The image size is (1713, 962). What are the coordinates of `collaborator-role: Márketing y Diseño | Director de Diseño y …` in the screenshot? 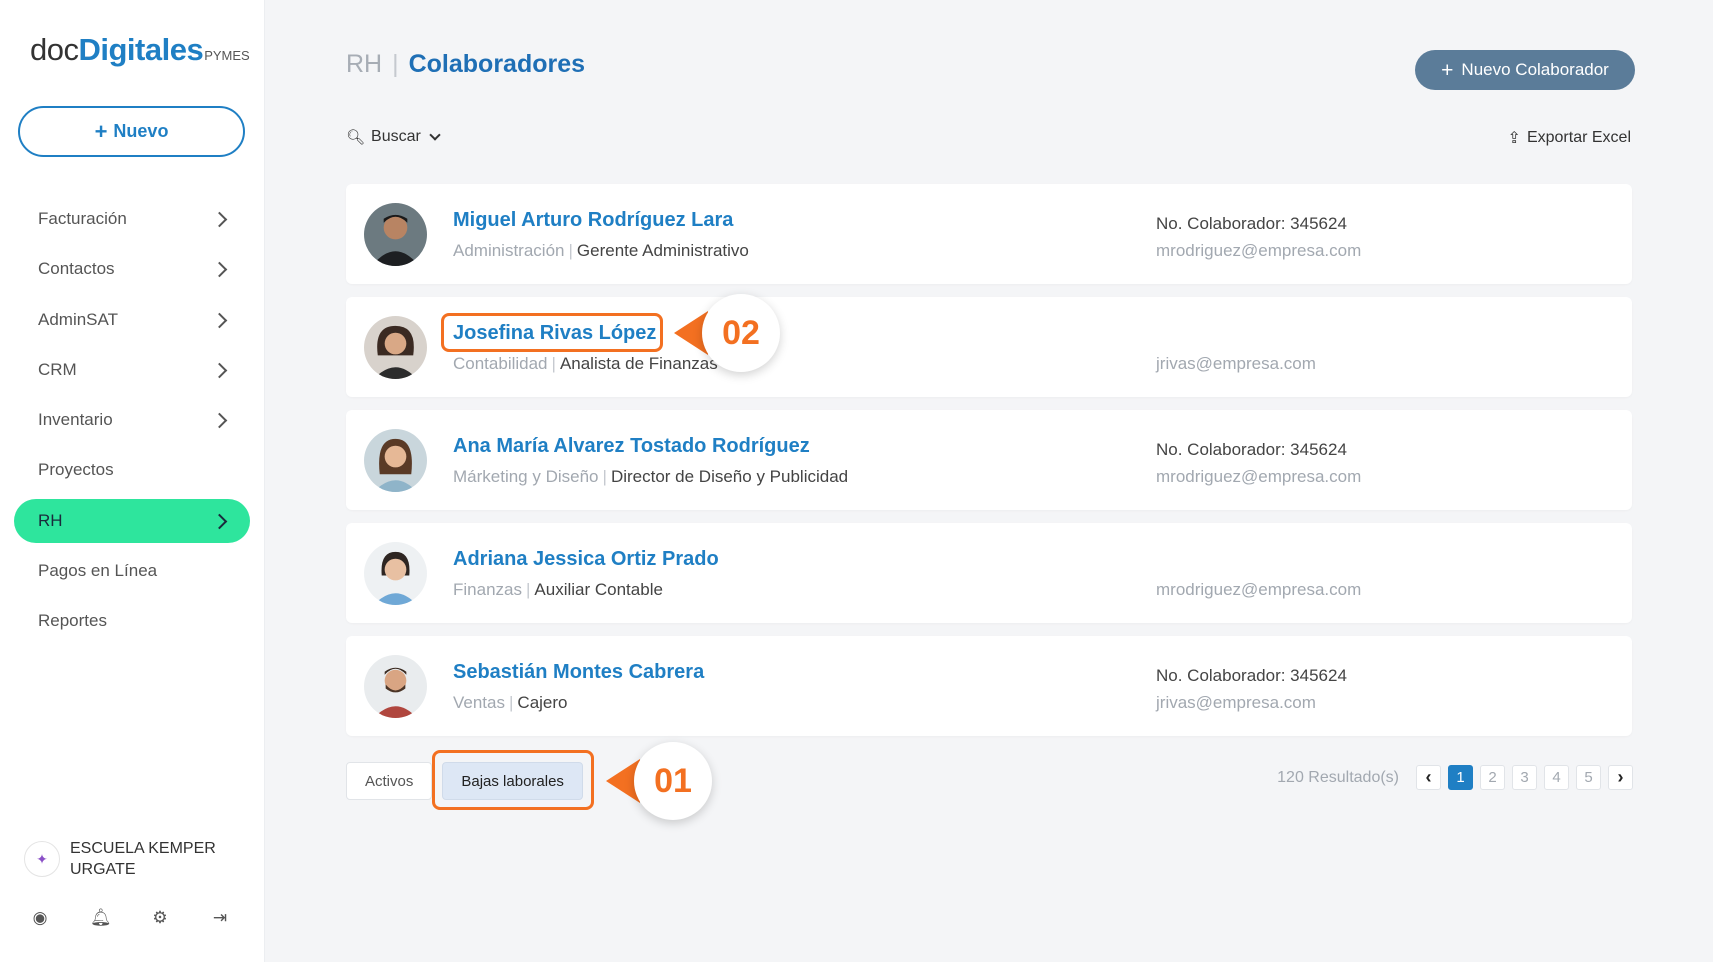 It's located at (651, 476).